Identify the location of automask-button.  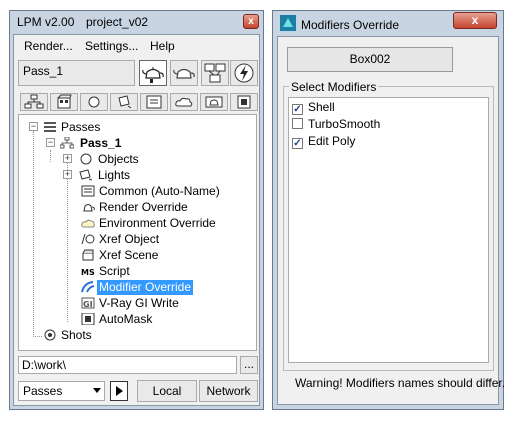
(244, 102).